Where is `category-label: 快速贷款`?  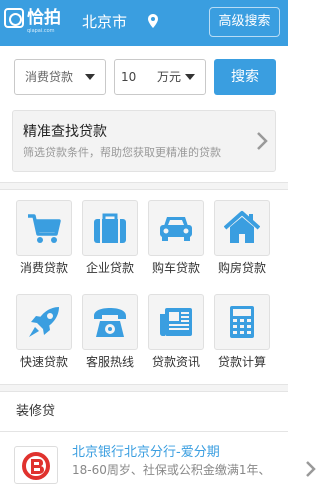 category-label: 快速贷款 is located at coordinates (43, 362).